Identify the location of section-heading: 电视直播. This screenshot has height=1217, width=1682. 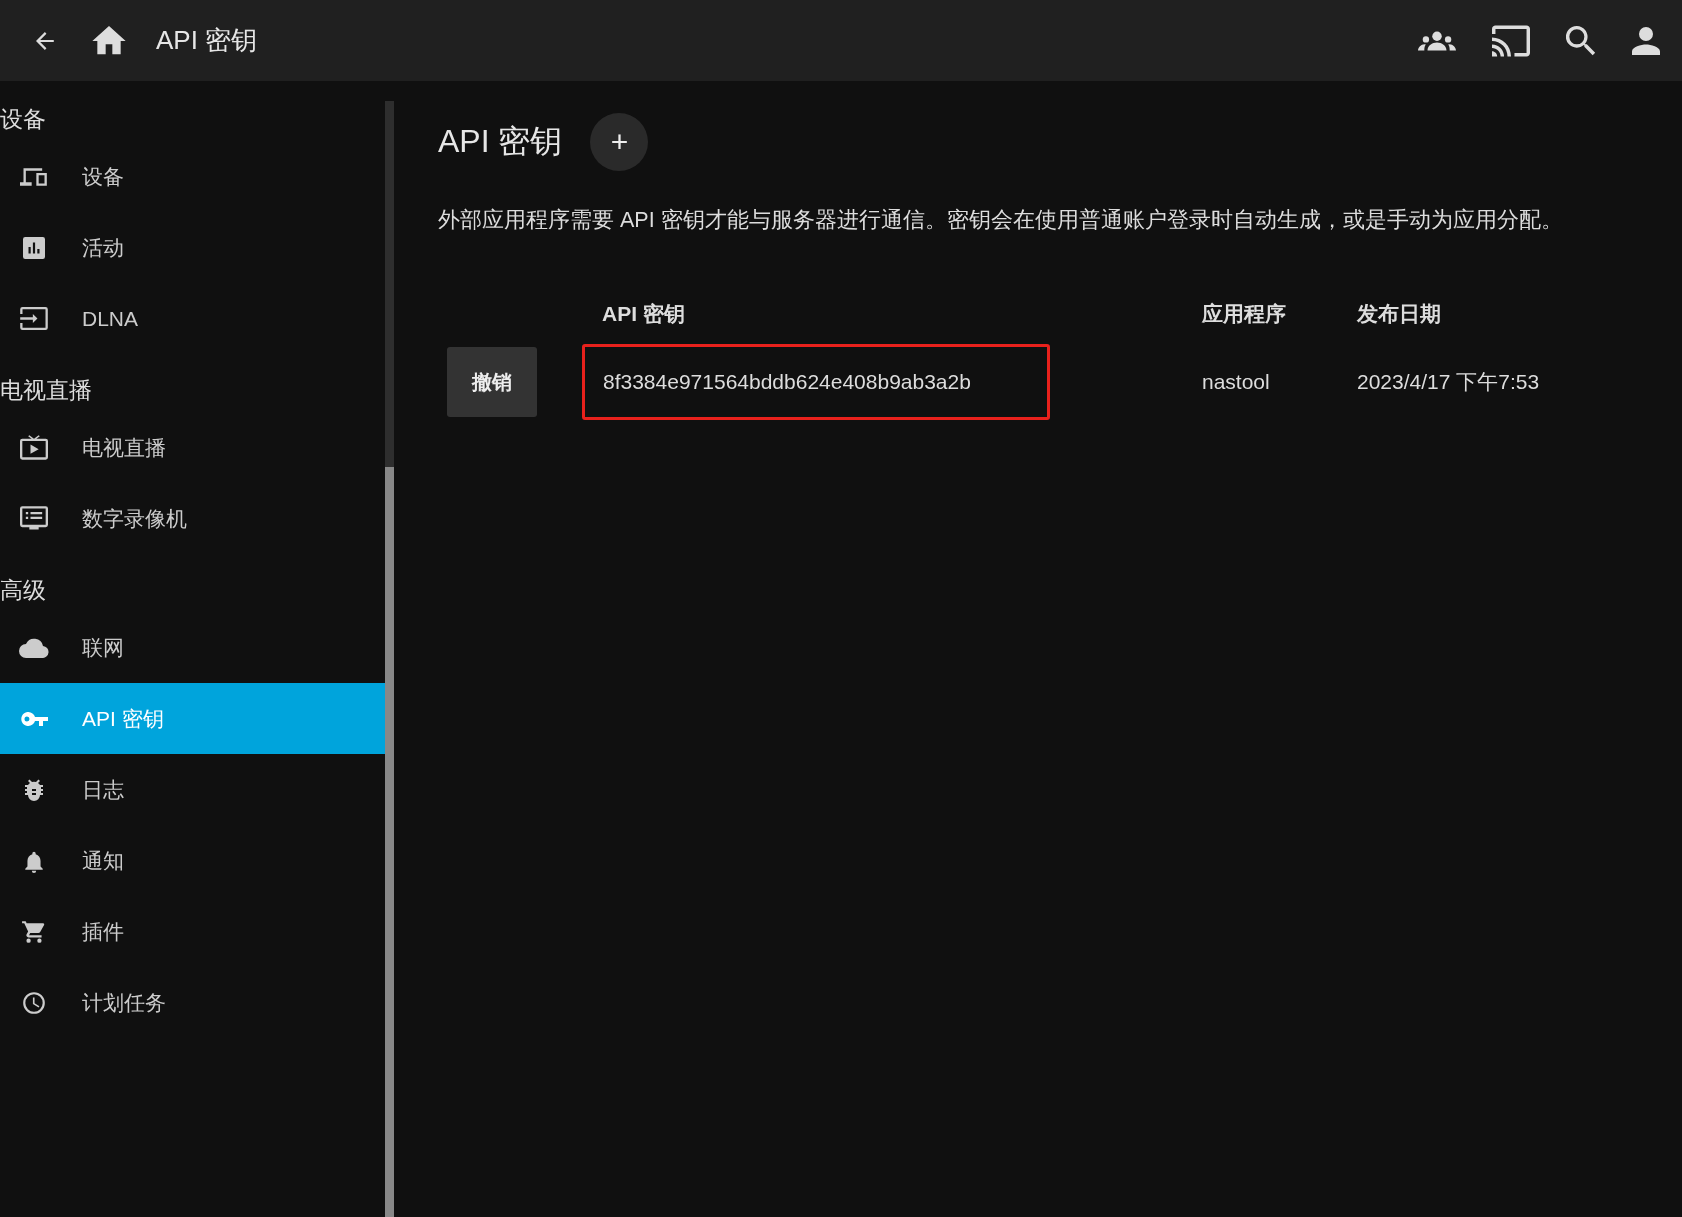
(46, 390).